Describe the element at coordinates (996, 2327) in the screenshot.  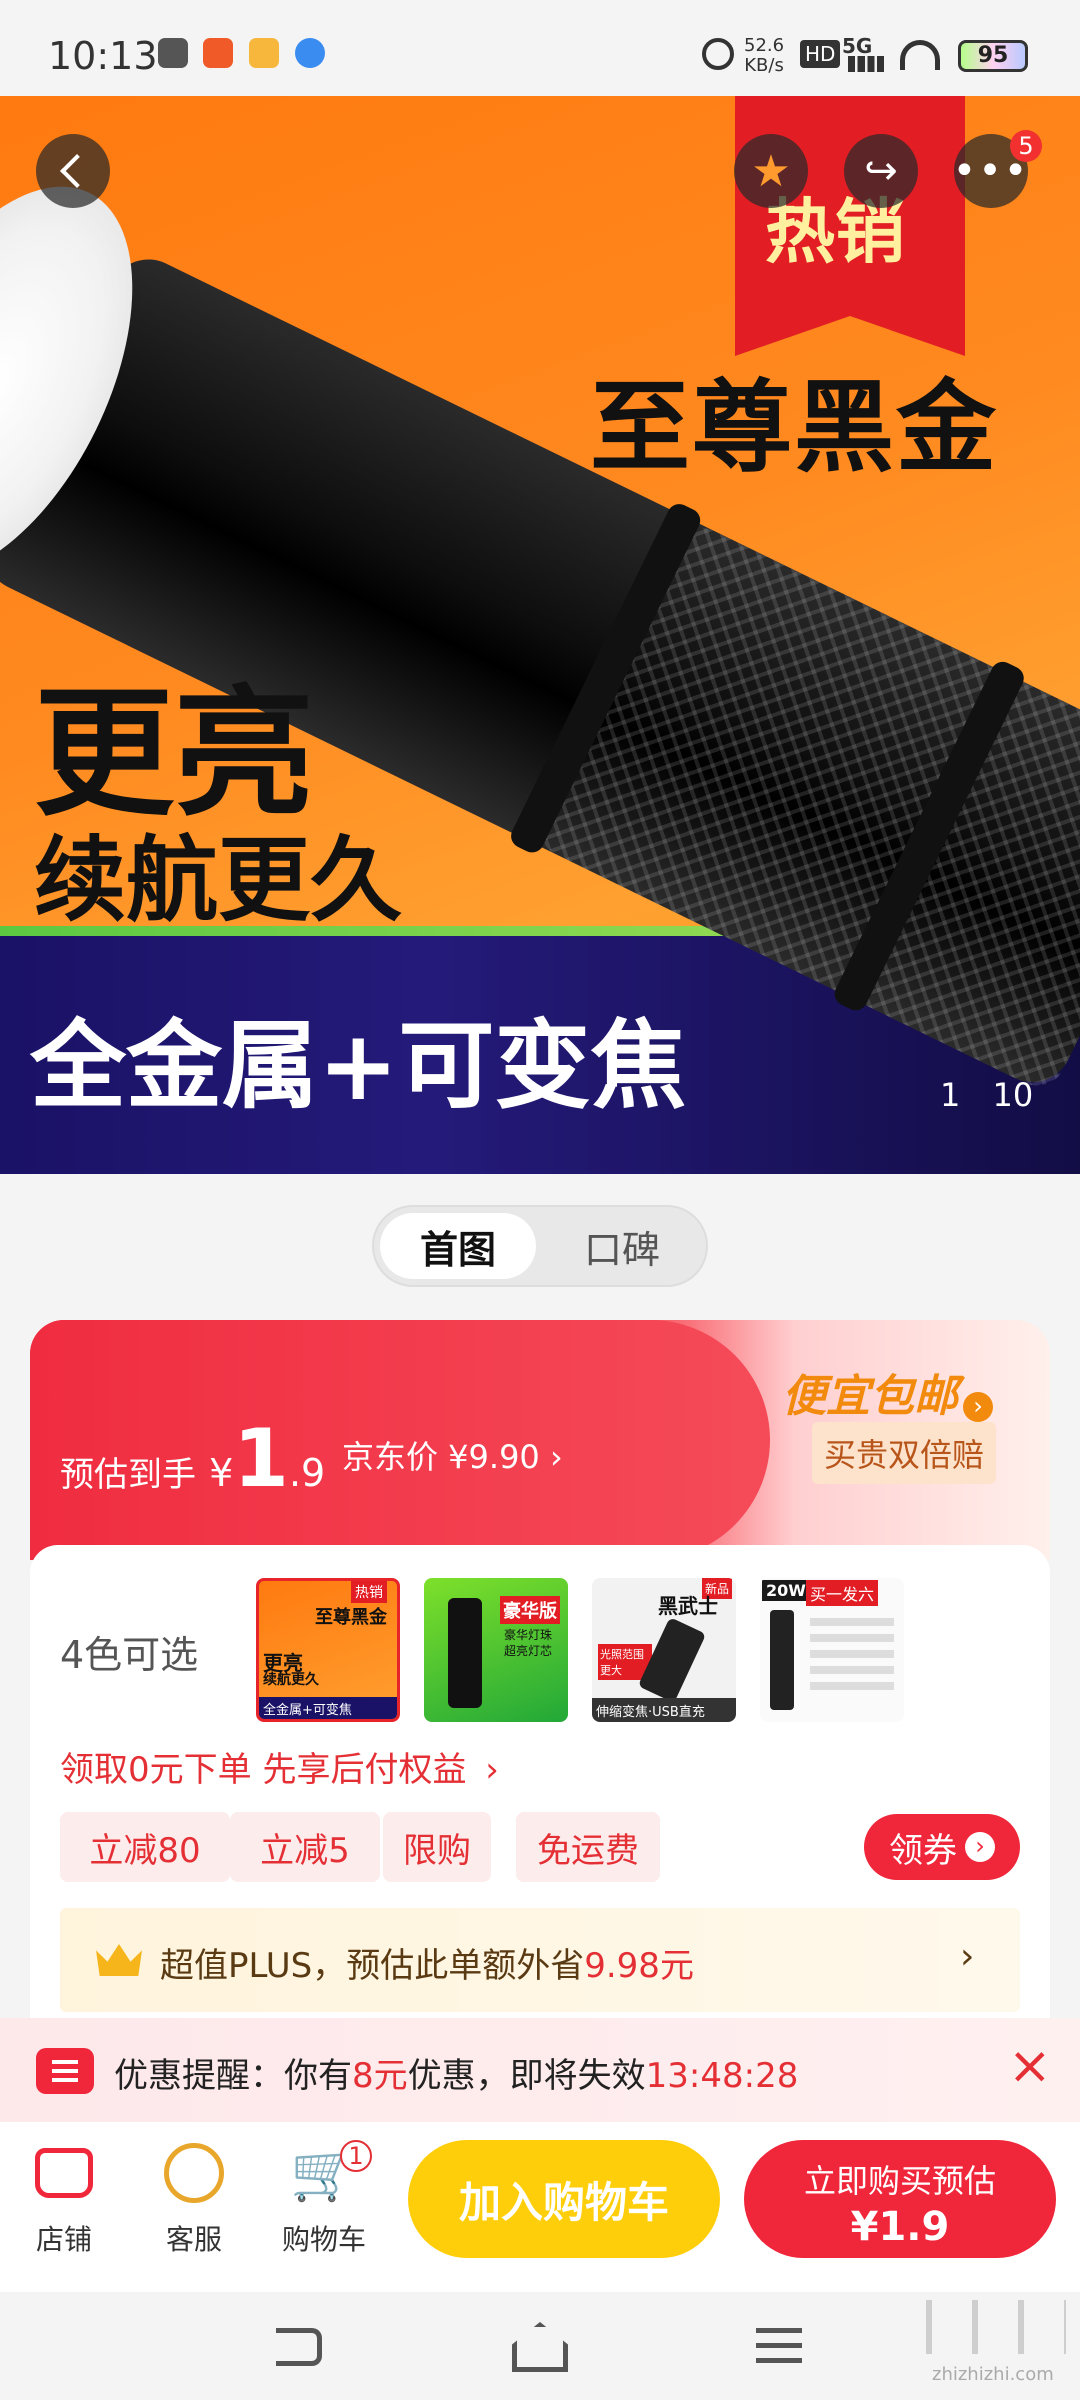
I see `watermark-logo` at that location.